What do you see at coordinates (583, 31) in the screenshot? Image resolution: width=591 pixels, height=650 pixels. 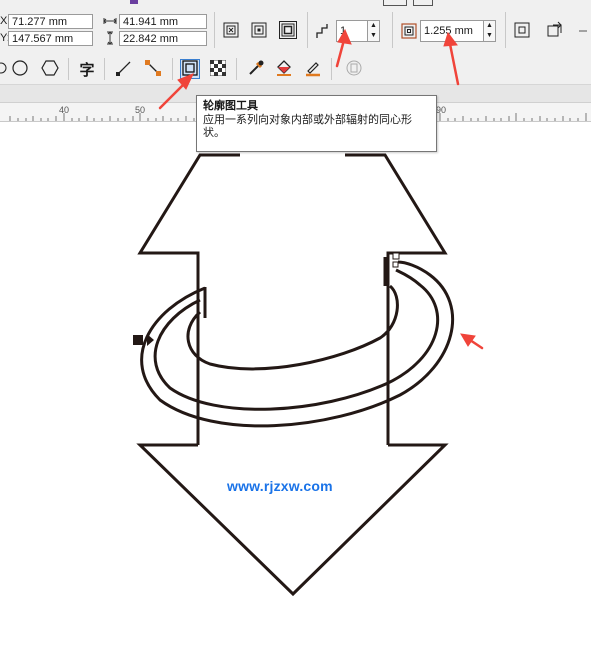 I see `more-icon` at bounding box center [583, 31].